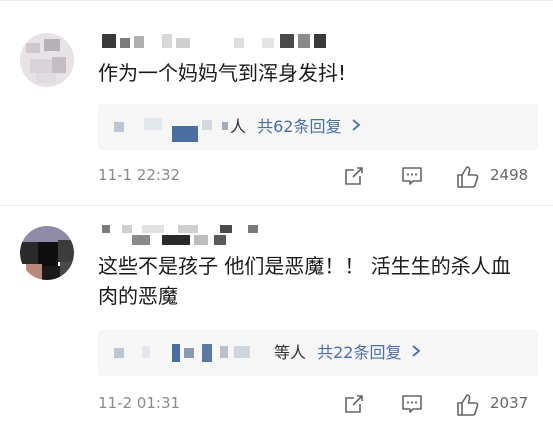 This screenshot has width=553, height=428. I want to click on view-replies-link: 共22条回复, so click(359, 352).